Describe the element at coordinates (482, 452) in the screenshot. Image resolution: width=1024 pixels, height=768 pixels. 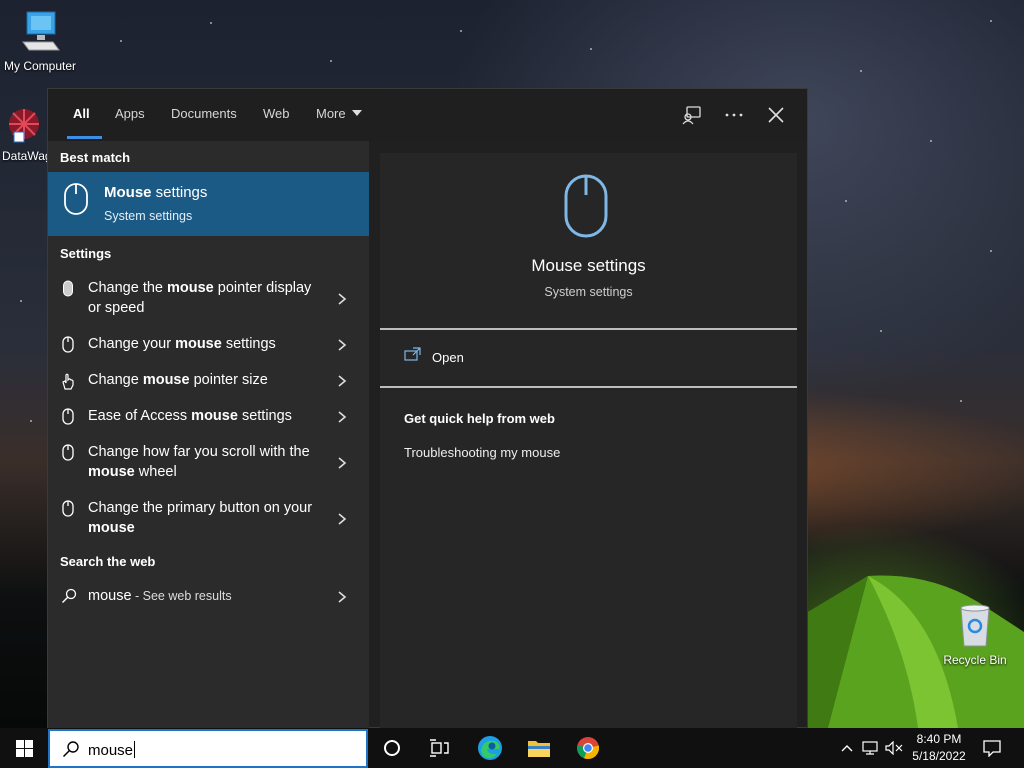
I see `quick-help-link: Troubleshooting my mouse` at that location.